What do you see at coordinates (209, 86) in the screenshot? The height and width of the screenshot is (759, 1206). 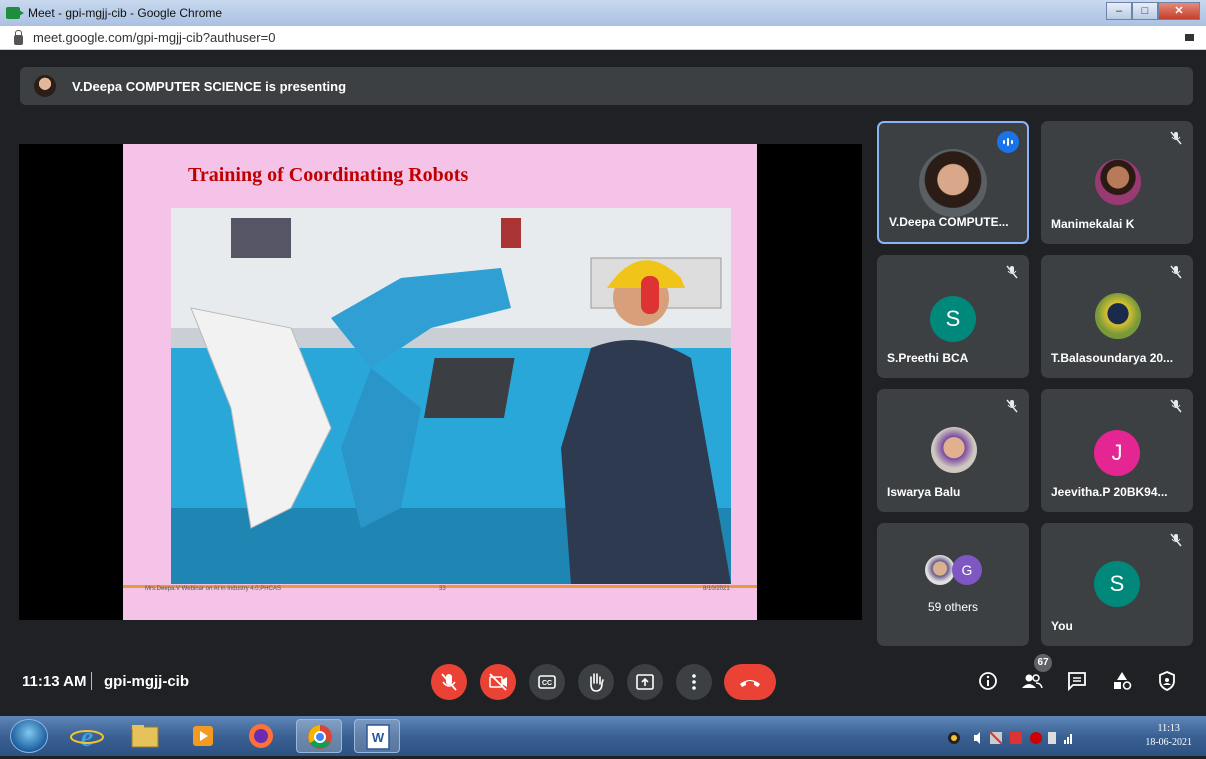 I see `presenting-text: V.Deepa COMPUTER SCIENCE is presenting` at bounding box center [209, 86].